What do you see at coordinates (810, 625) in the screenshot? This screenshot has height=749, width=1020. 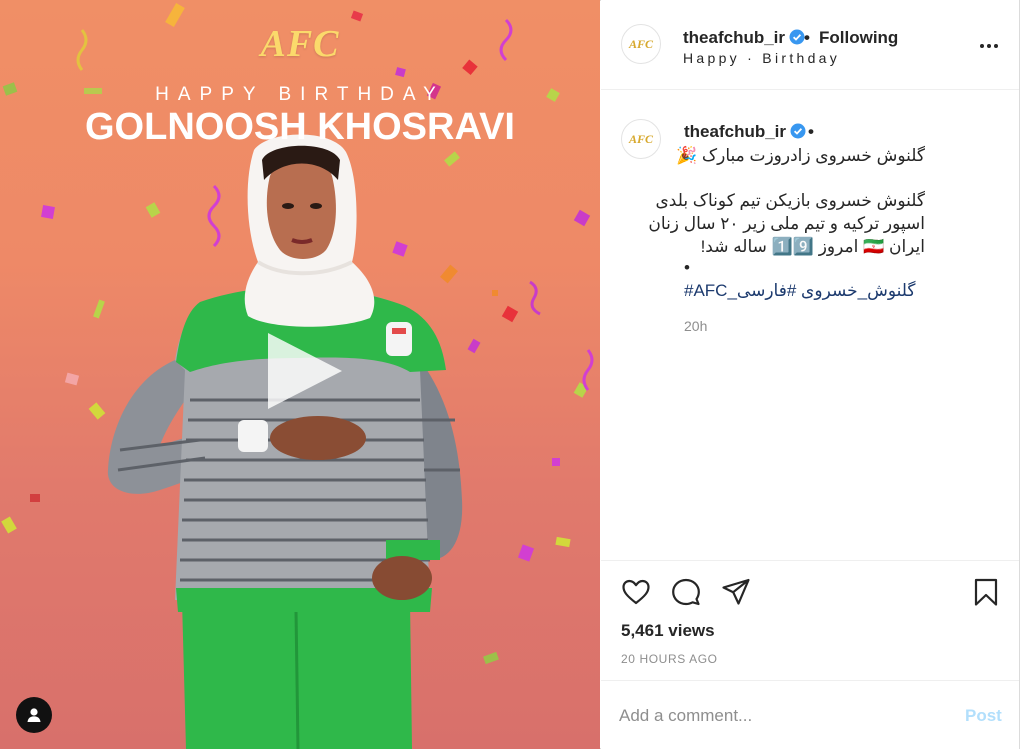 I see `action-bar: 5,461 views 20 HOURS AGO` at bounding box center [810, 625].